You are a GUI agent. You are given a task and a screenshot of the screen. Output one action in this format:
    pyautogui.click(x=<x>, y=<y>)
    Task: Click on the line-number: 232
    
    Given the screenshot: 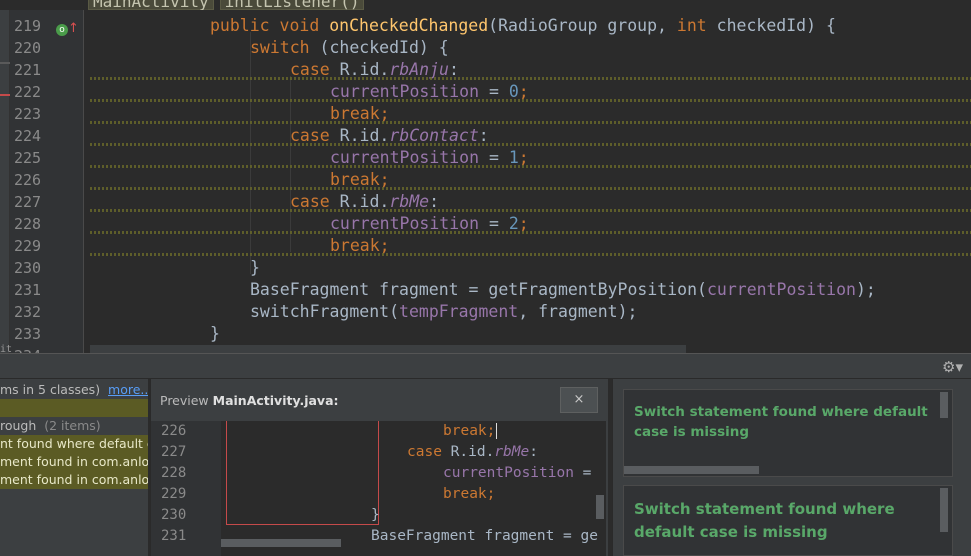 What is the action you would take?
    pyautogui.click(x=28, y=312)
    